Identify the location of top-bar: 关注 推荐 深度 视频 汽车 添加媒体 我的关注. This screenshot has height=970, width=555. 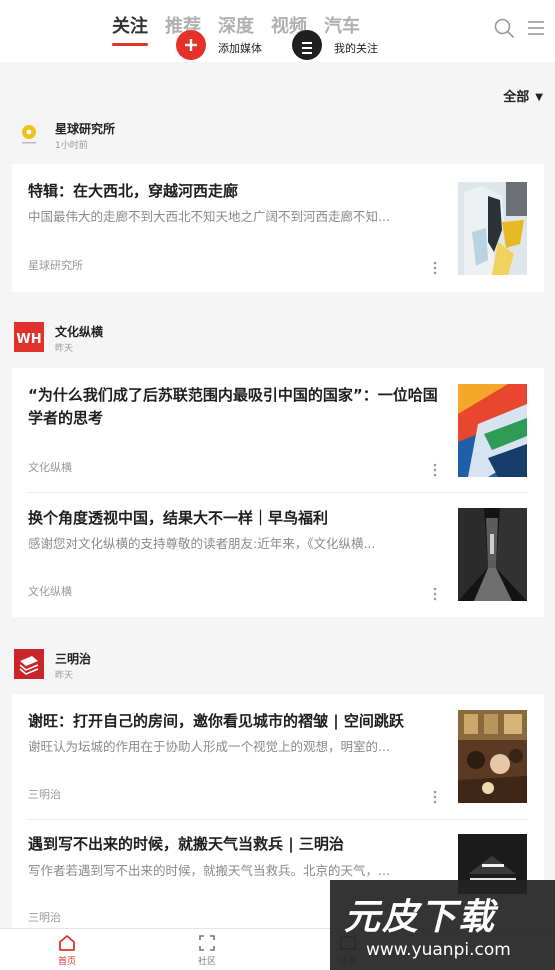
(277, 31).